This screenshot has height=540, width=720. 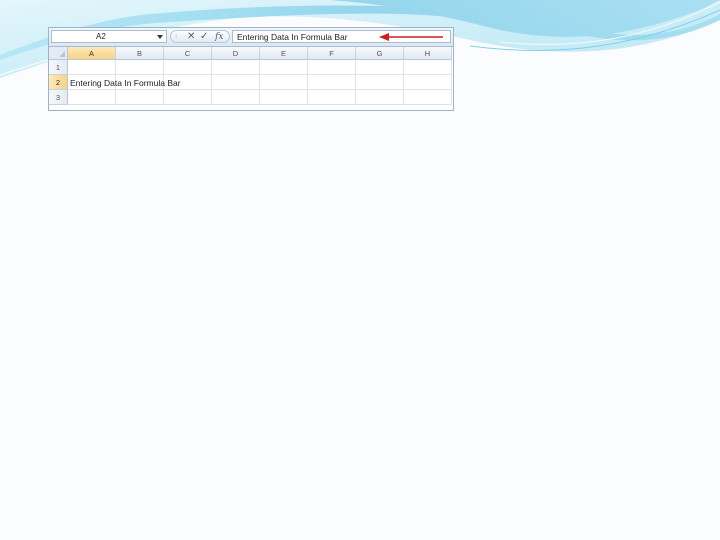 What do you see at coordinates (411, 37) in the screenshot?
I see `red-arrow-annotation` at bounding box center [411, 37].